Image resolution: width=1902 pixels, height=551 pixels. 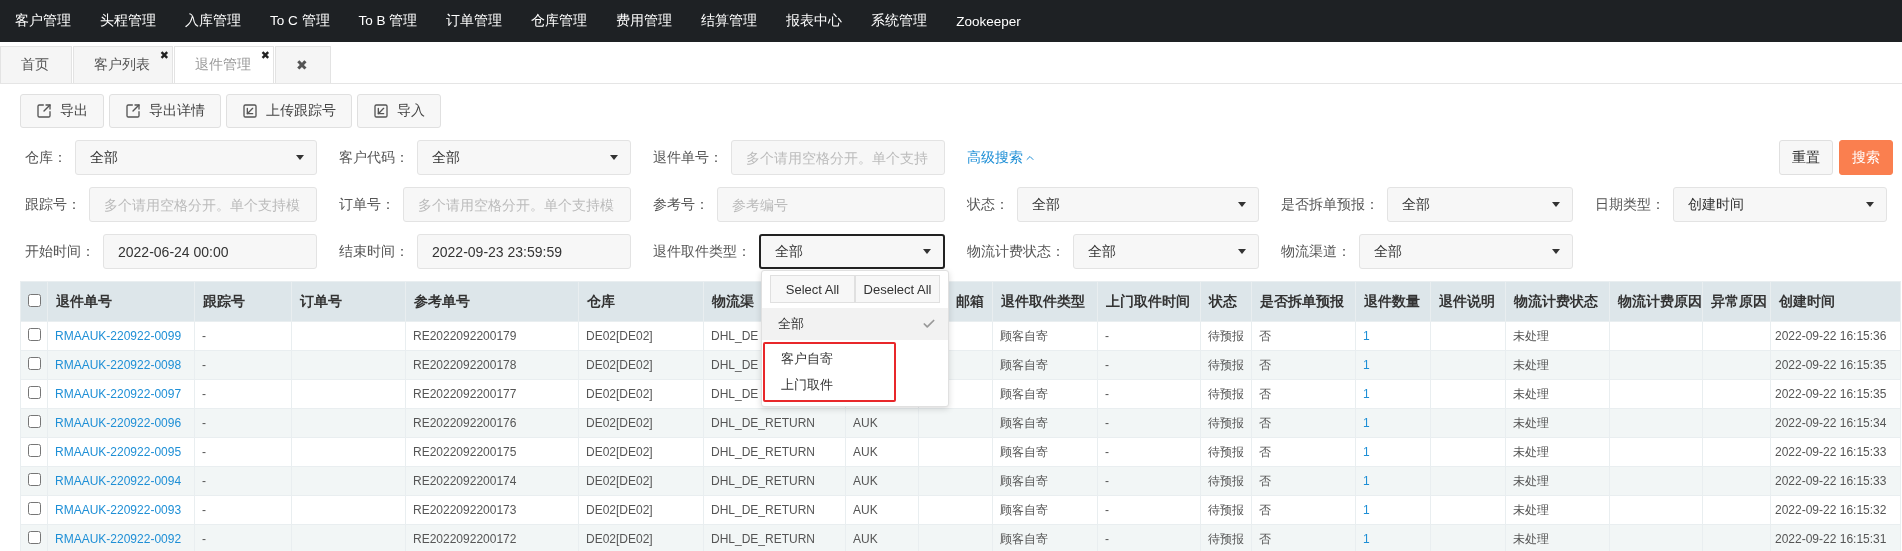 I want to click on column-header: 上门取件时间, so click(x=1149, y=301).